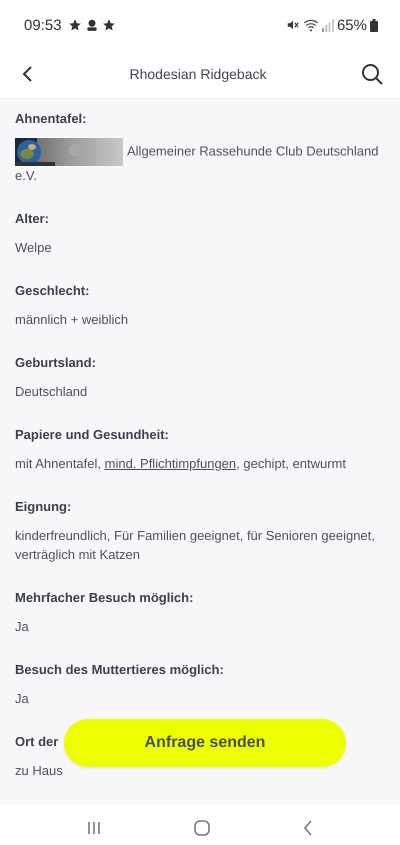 The width and height of the screenshot is (400, 845). I want to click on field-label: Geschlecht:, so click(52, 291).